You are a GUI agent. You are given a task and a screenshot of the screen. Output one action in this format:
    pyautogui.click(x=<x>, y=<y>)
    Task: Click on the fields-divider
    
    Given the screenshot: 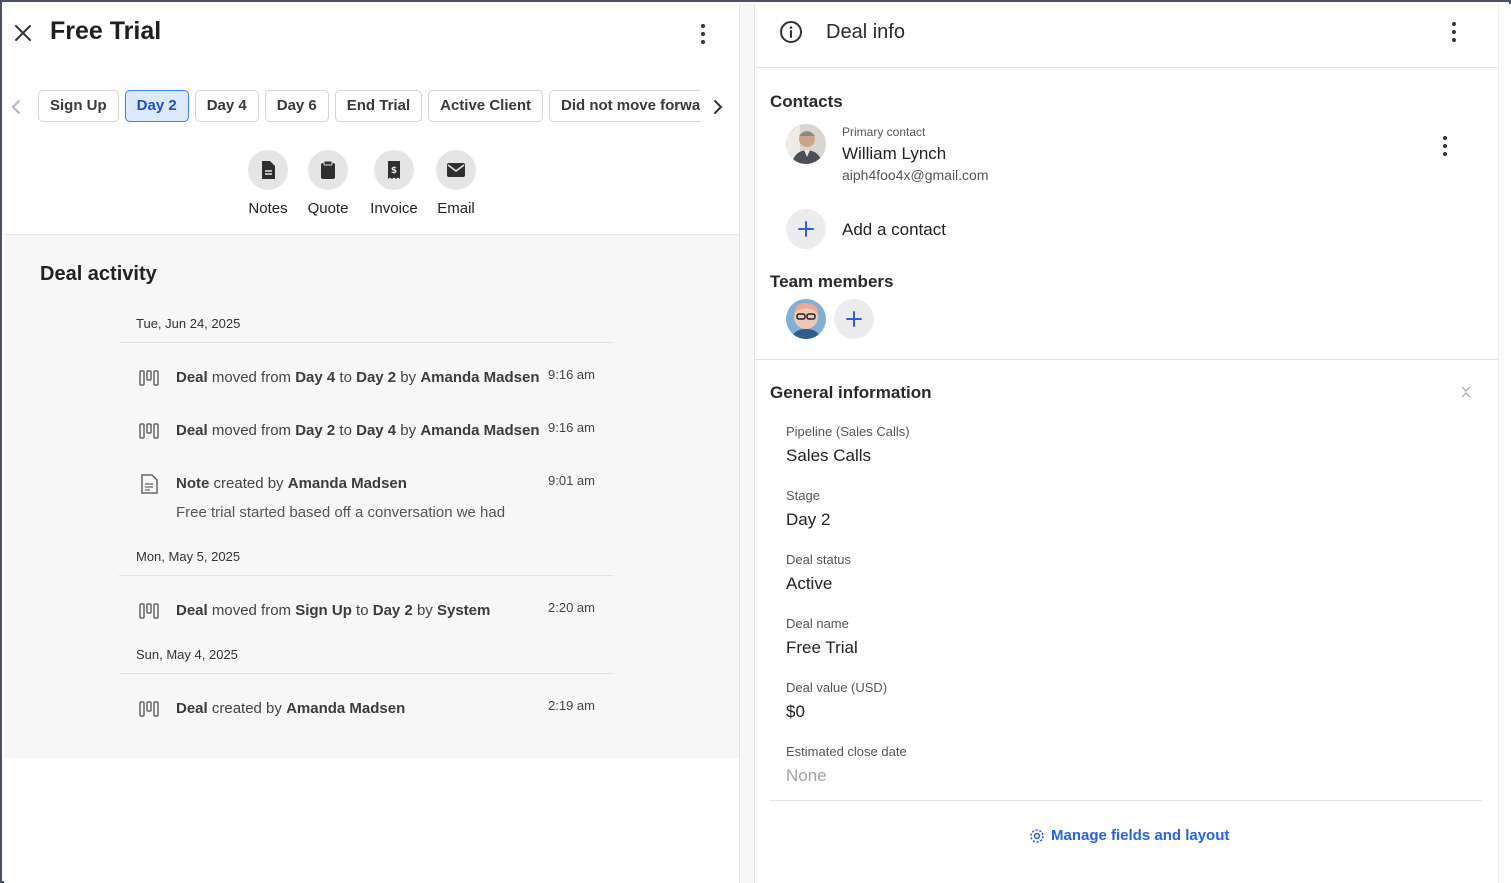 What is the action you would take?
    pyautogui.click(x=1126, y=800)
    